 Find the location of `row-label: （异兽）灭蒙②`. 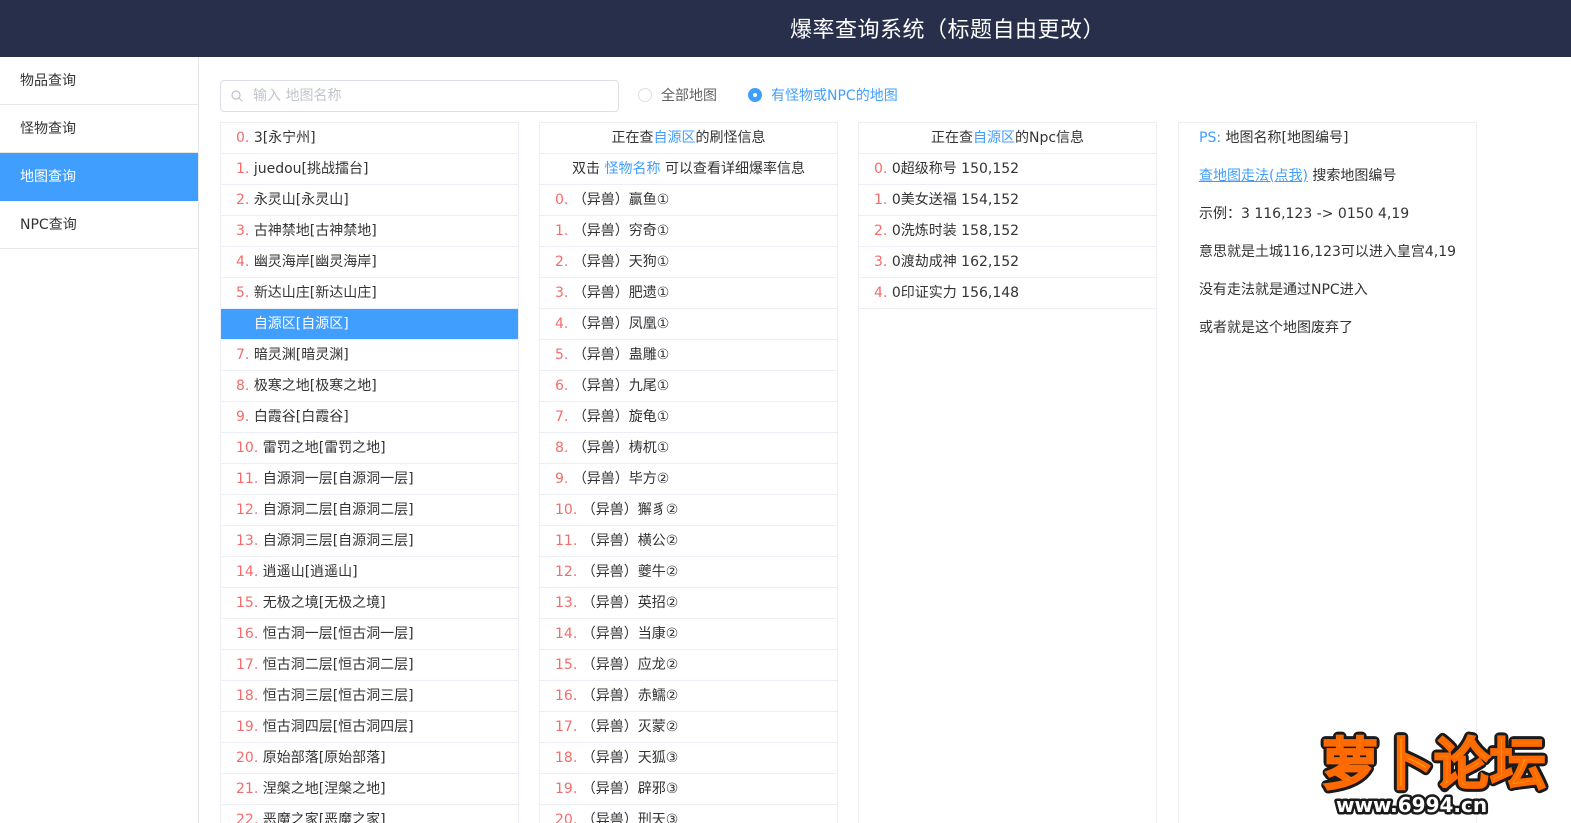

row-label: （异兽）灭蒙② is located at coordinates (630, 727).